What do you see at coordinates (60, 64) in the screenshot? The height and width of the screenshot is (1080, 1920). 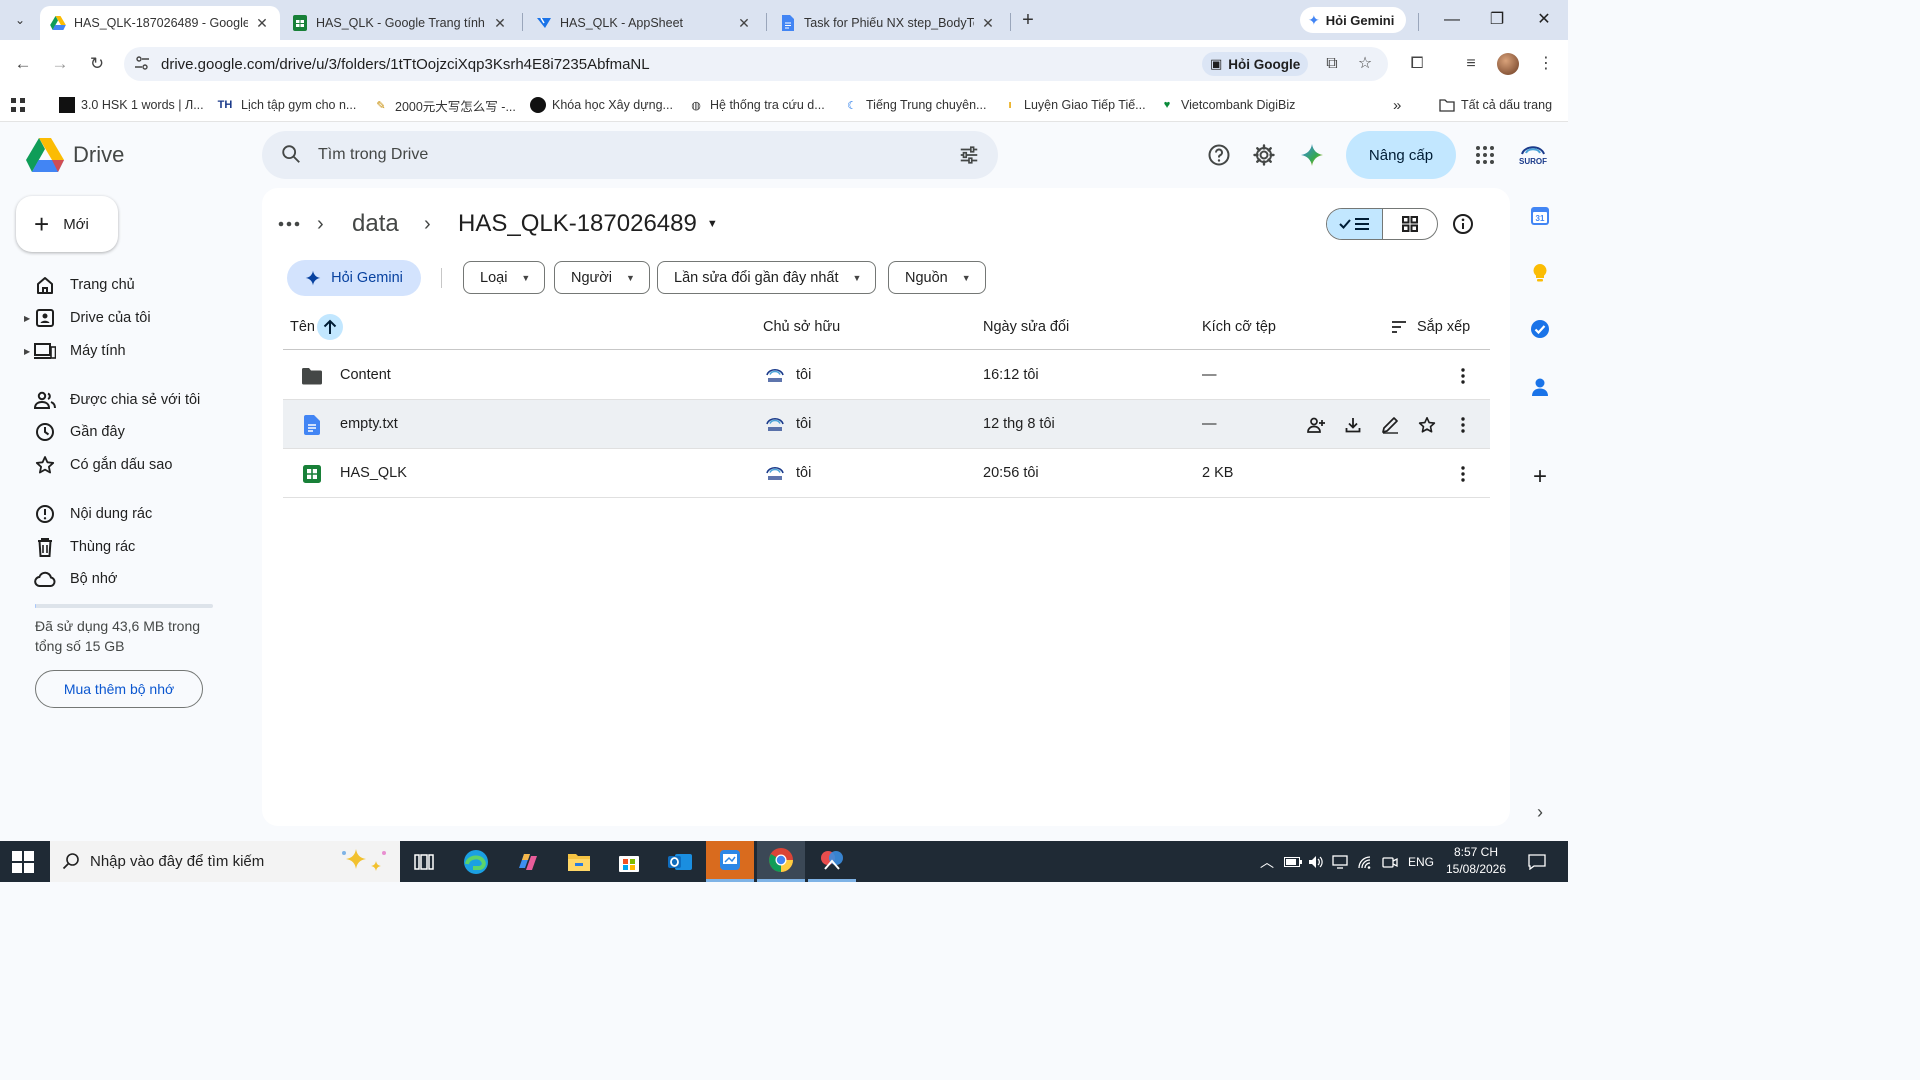 I see `forward-arrow-icon: →` at bounding box center [60, 64].